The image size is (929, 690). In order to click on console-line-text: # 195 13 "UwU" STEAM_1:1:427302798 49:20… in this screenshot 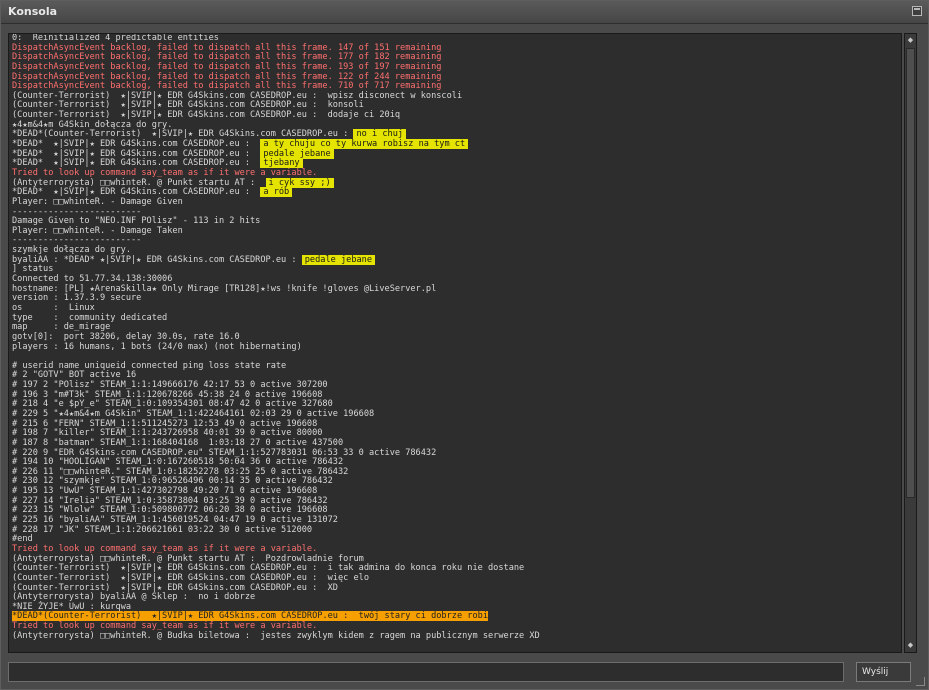, I will do `click(165, 491)`.